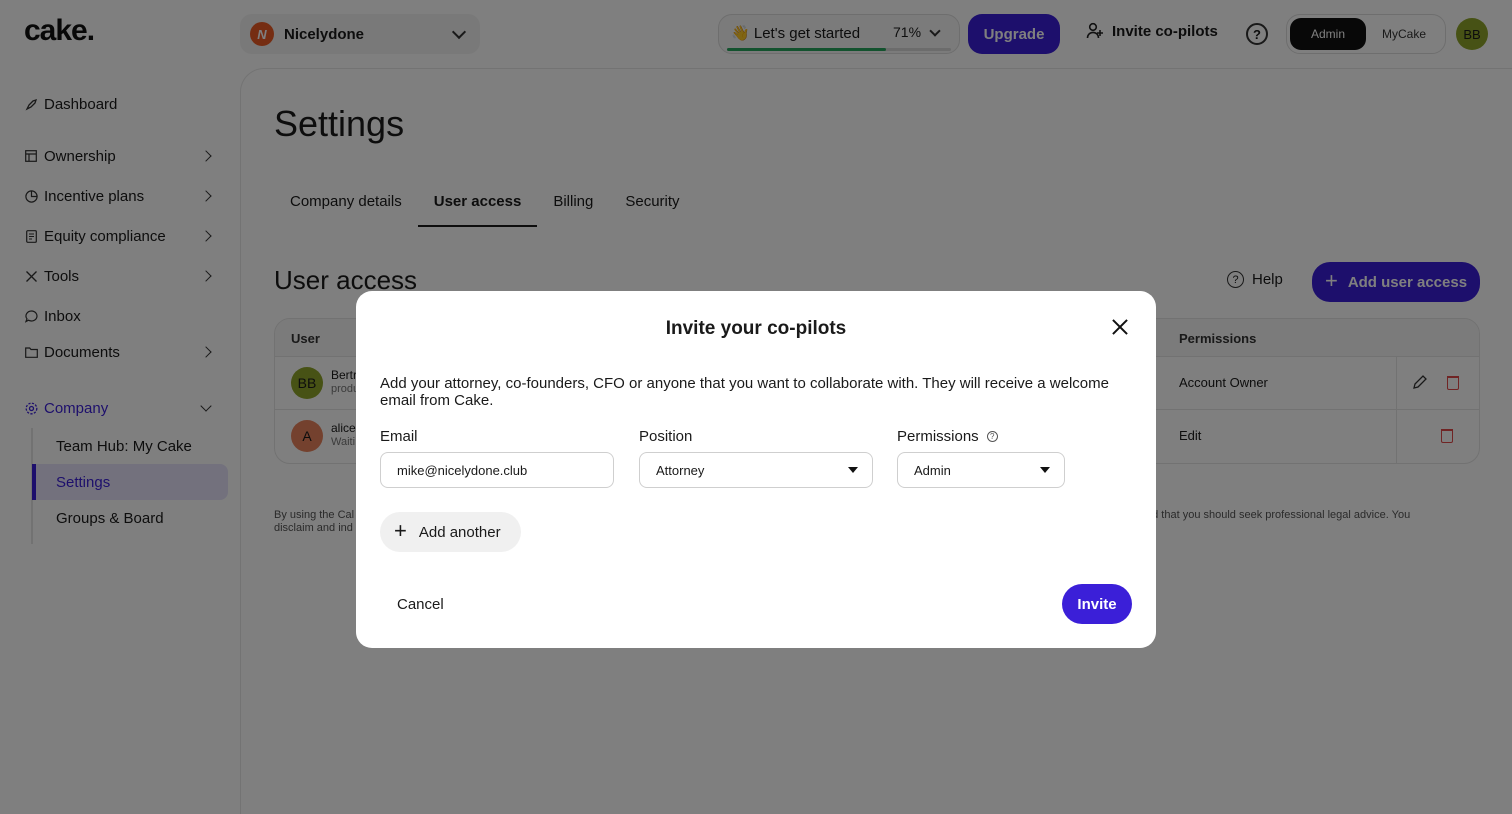  What do you see at coordinates (756, 328) in the screenshot?
I see `modal-title: Invite your co-pilots` at bounding box center [756, 328].